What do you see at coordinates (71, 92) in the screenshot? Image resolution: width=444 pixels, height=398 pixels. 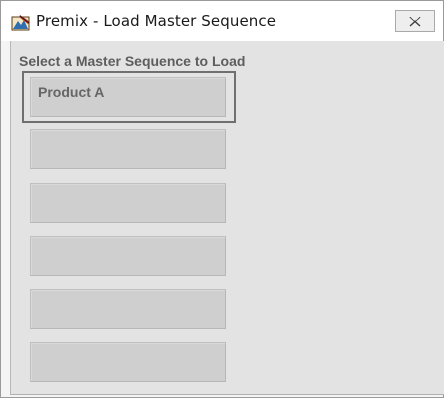 I see `sequence-button-label: Product A` at bounding box center [71, 92].